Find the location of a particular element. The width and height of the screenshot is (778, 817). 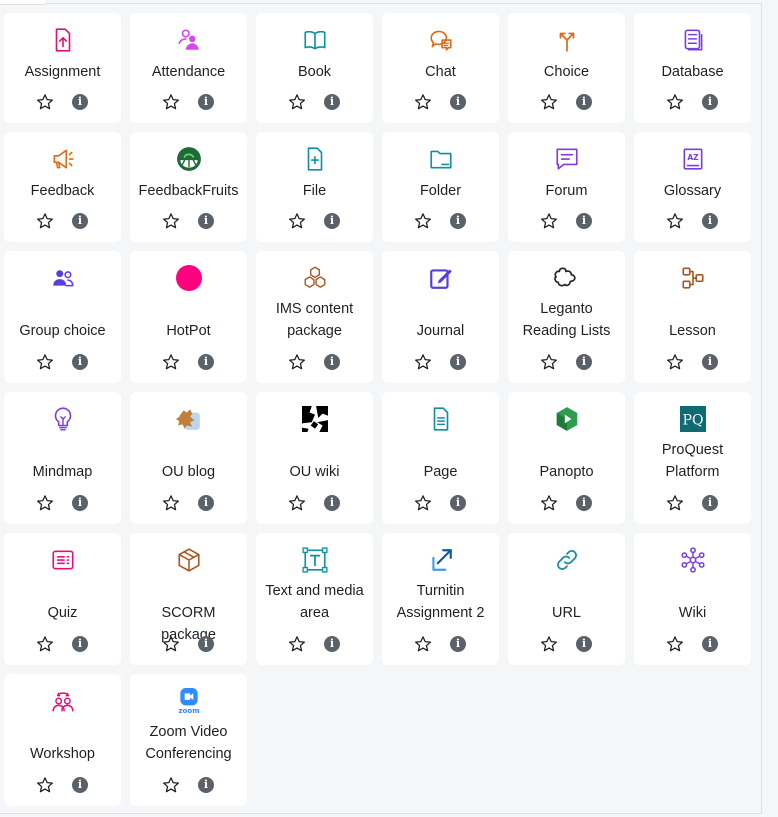

module-tile-url: URL i is located at coordinates (566, 599).